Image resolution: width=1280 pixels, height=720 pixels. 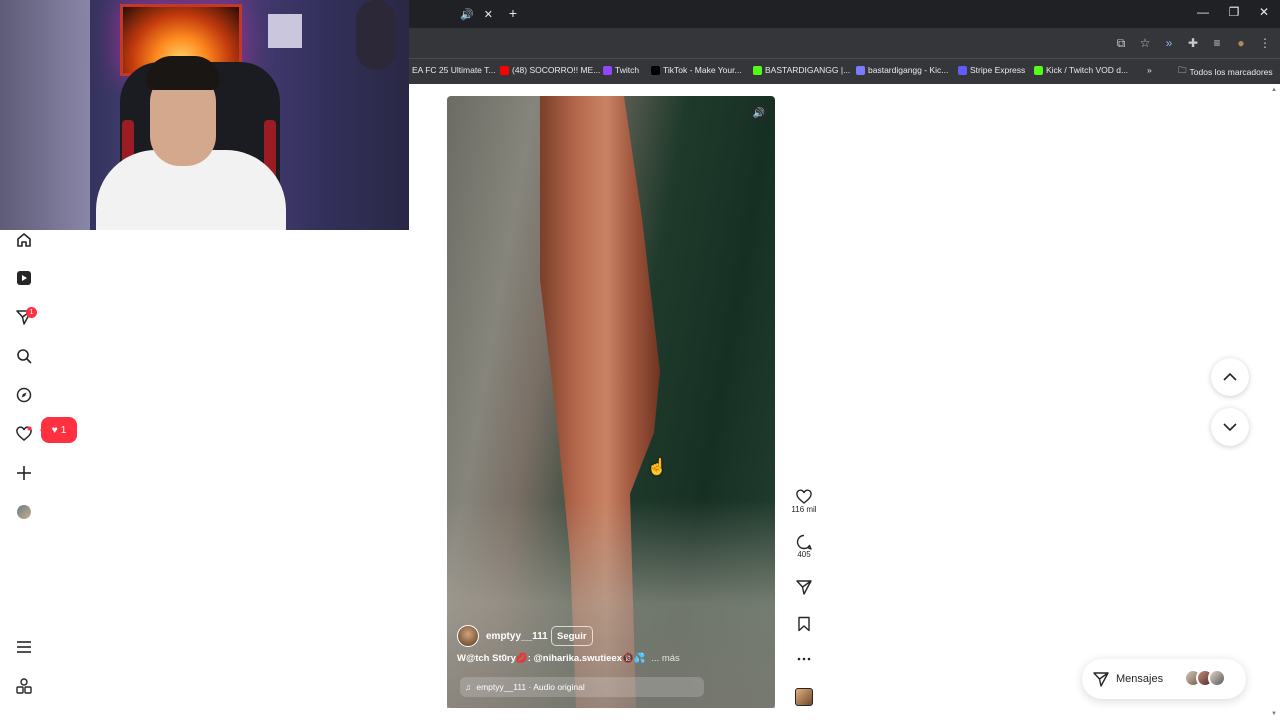 I want to click on chevron-up-icon, so click(x=1230, y=377).